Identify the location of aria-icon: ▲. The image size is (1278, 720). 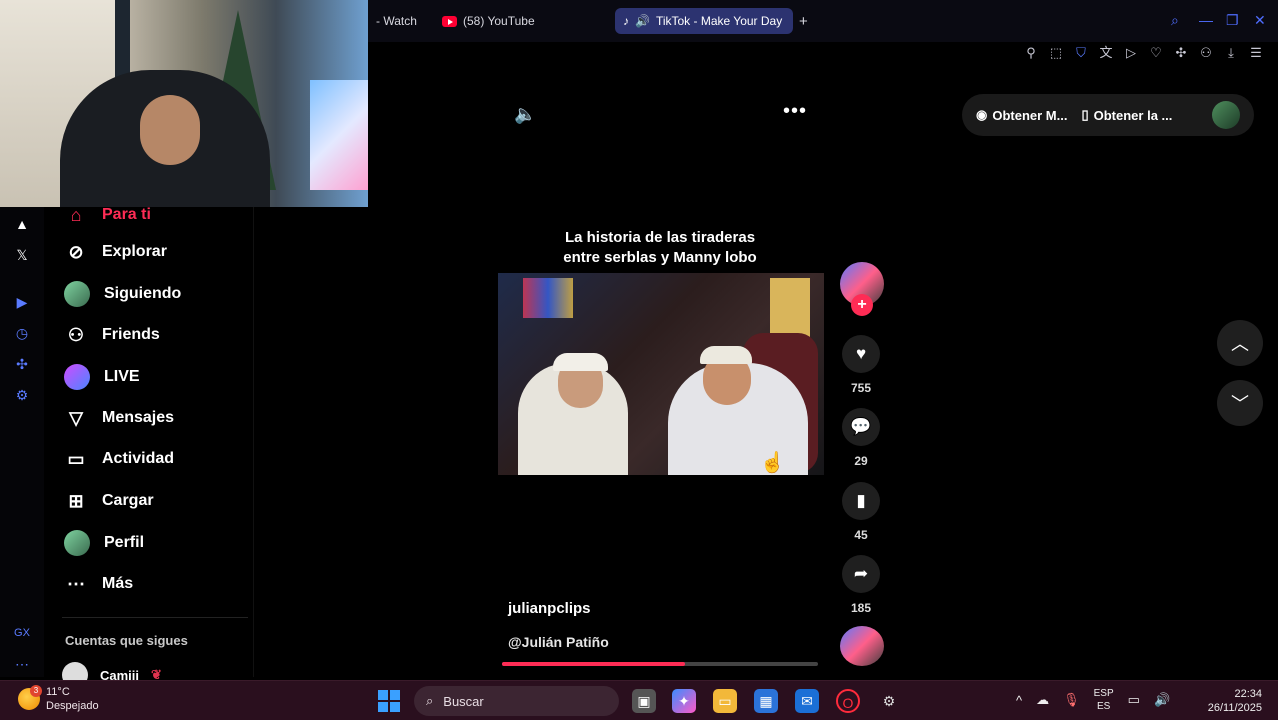
(22, 224).